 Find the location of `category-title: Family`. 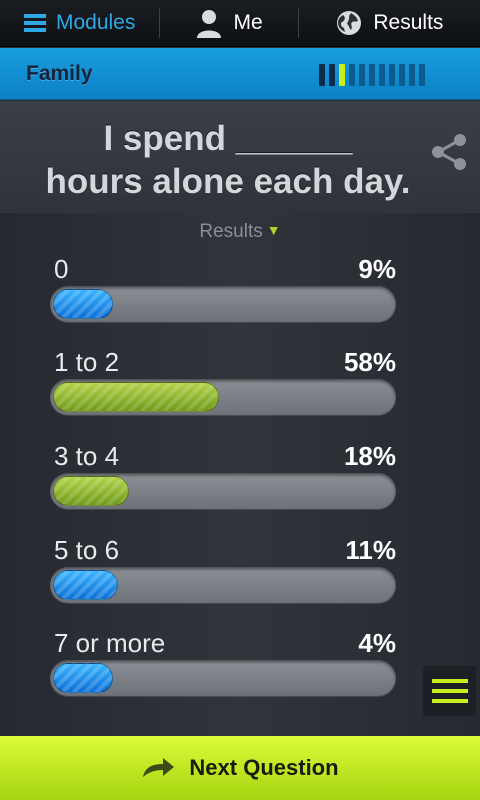

category-title: Family is located at coordinates (59, 73).